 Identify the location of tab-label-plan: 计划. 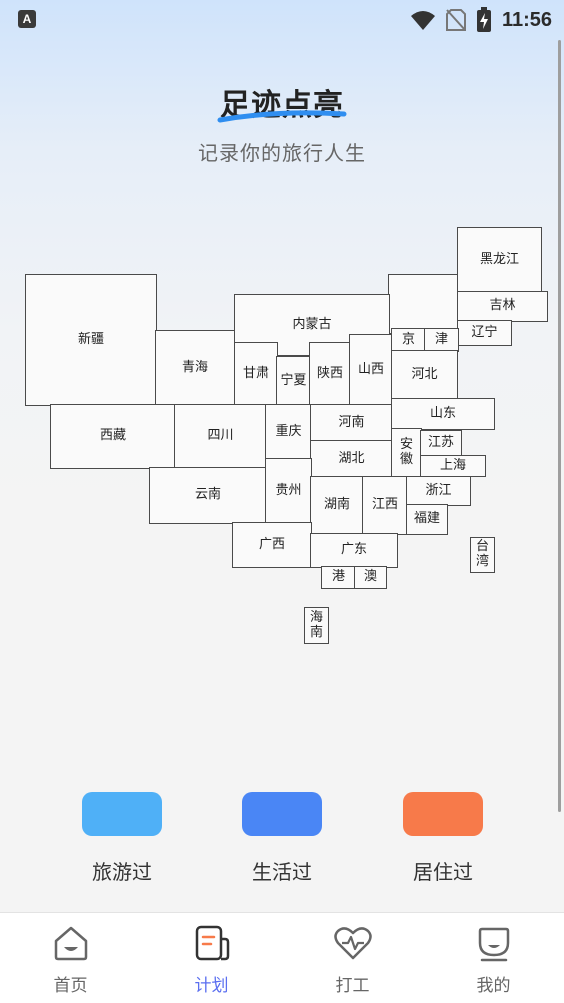
(211, 986).